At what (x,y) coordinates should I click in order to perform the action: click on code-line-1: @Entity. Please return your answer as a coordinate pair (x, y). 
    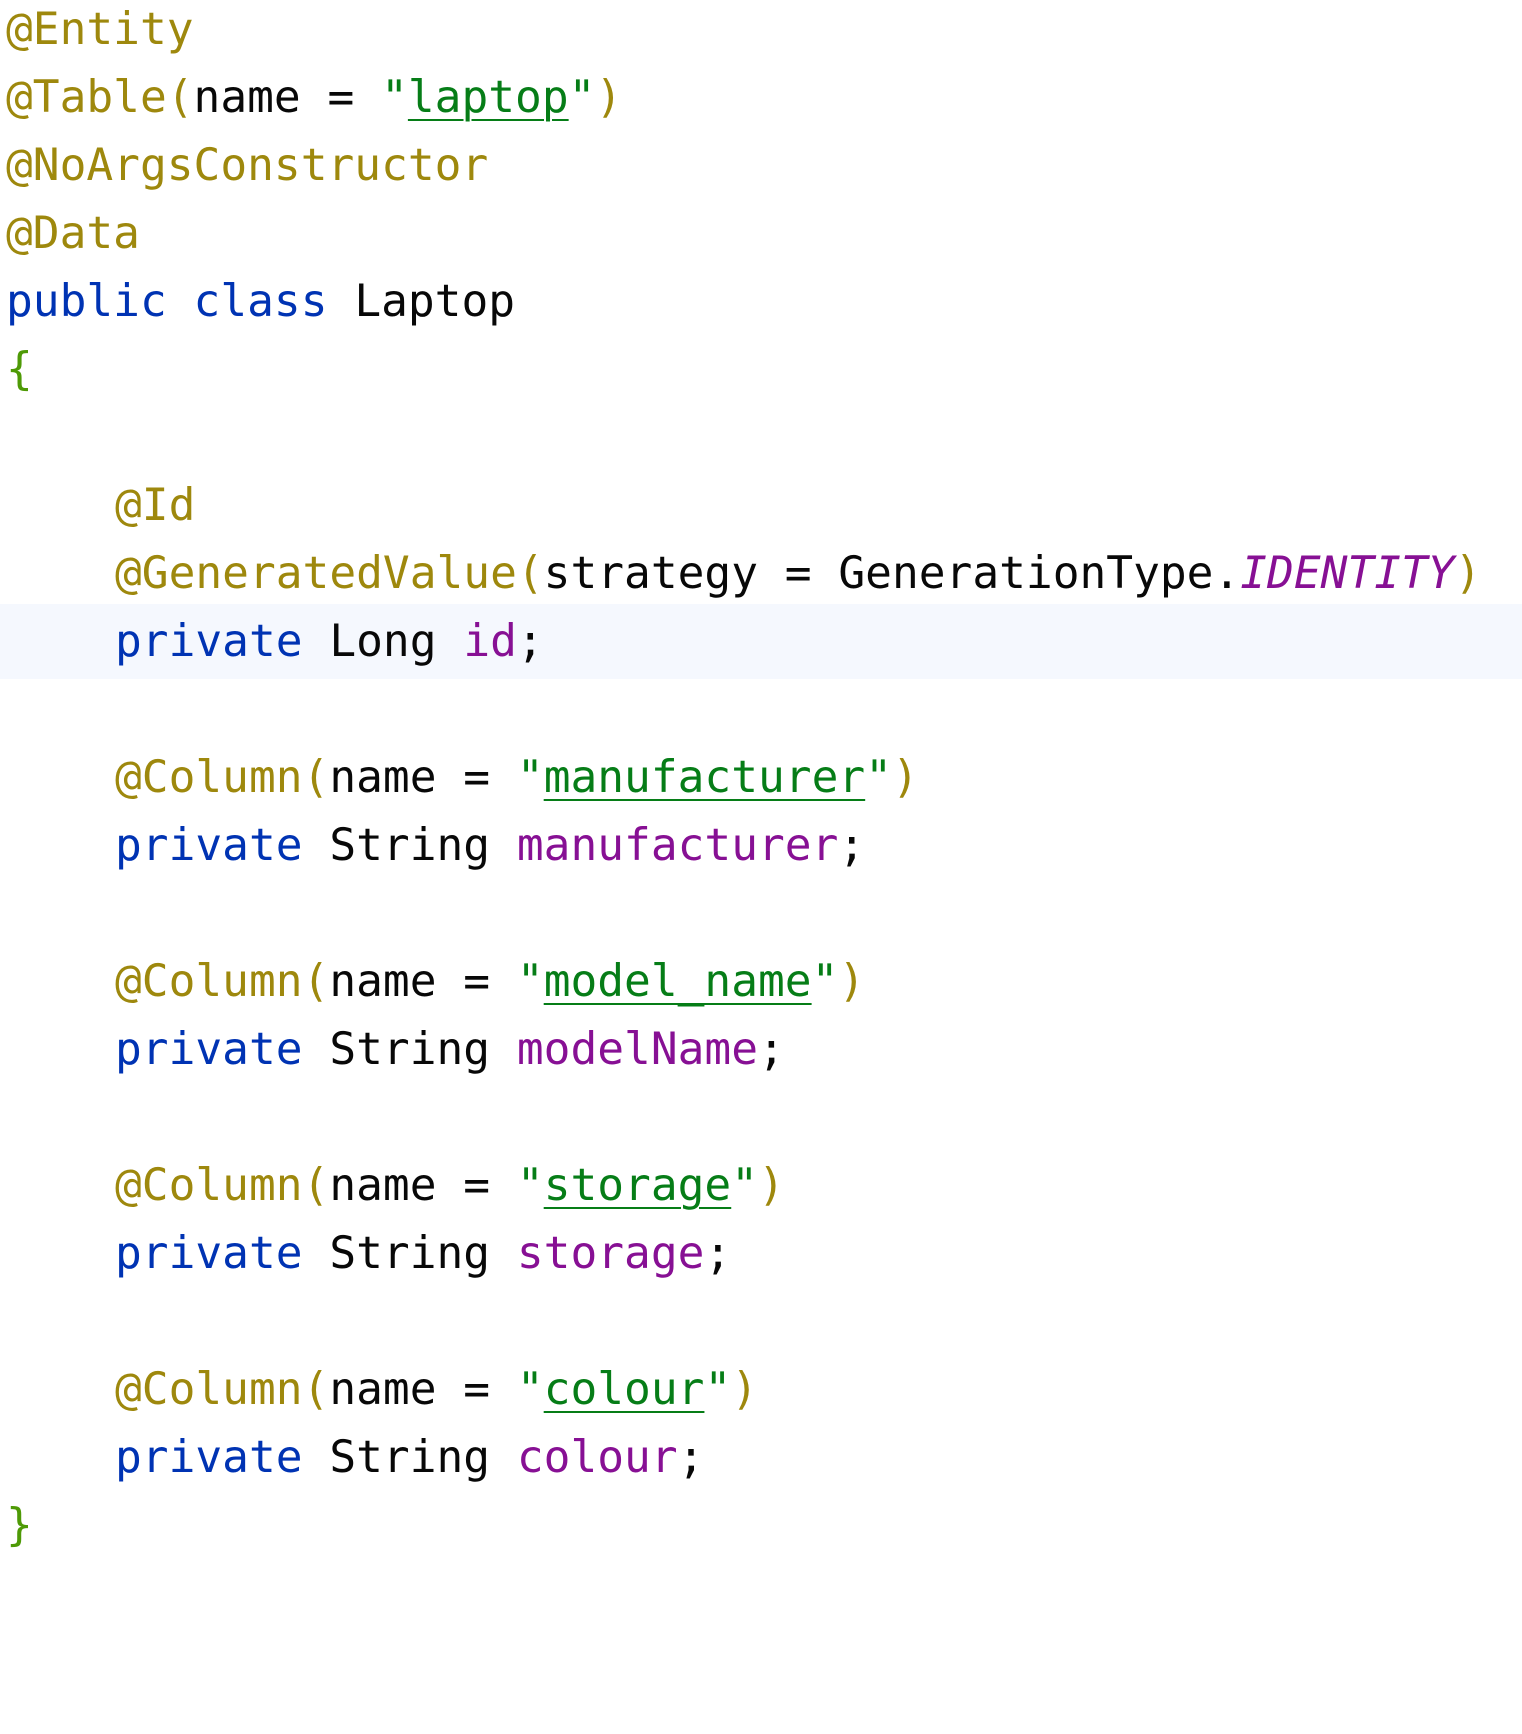
    Looking at the image, I should click on (761, 33).